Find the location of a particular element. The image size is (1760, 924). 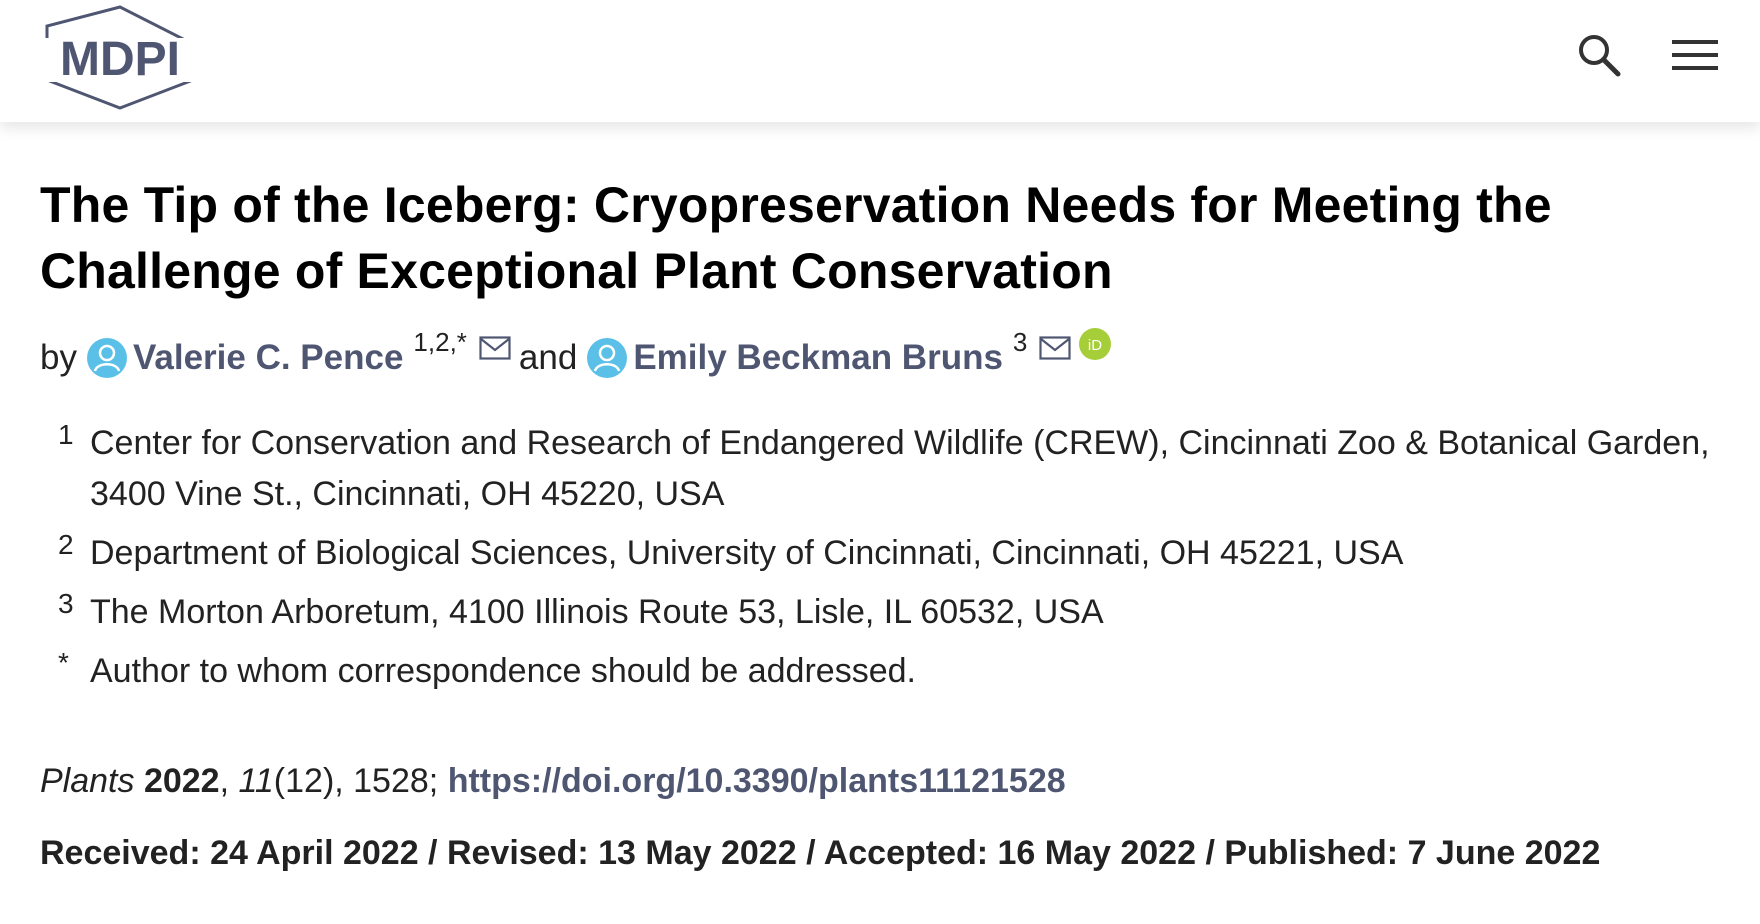

mdpi-logo: MDPI is located at coordinates (120, 58).